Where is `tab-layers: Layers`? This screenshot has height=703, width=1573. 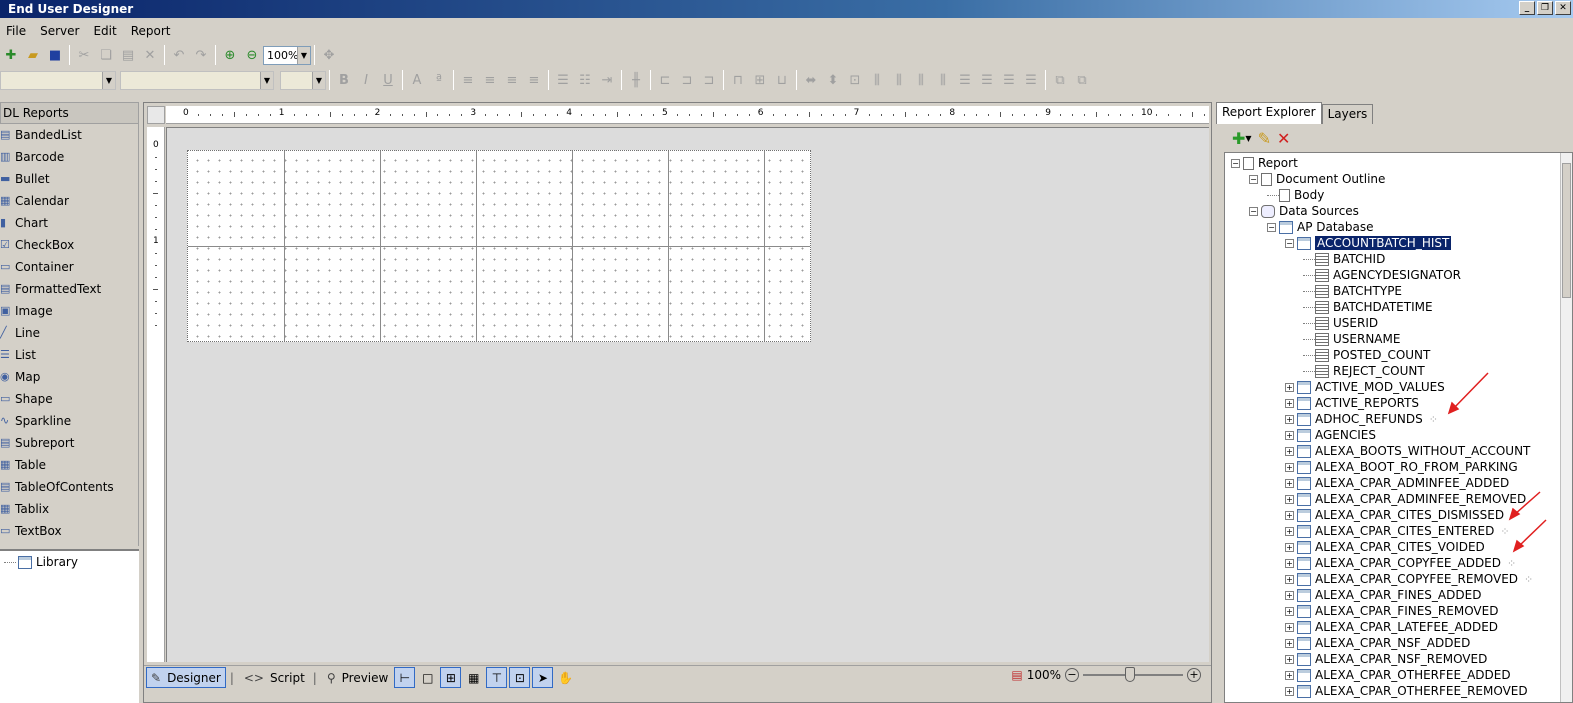 tab-layers: Layers is located at coordinates (1347, 114).